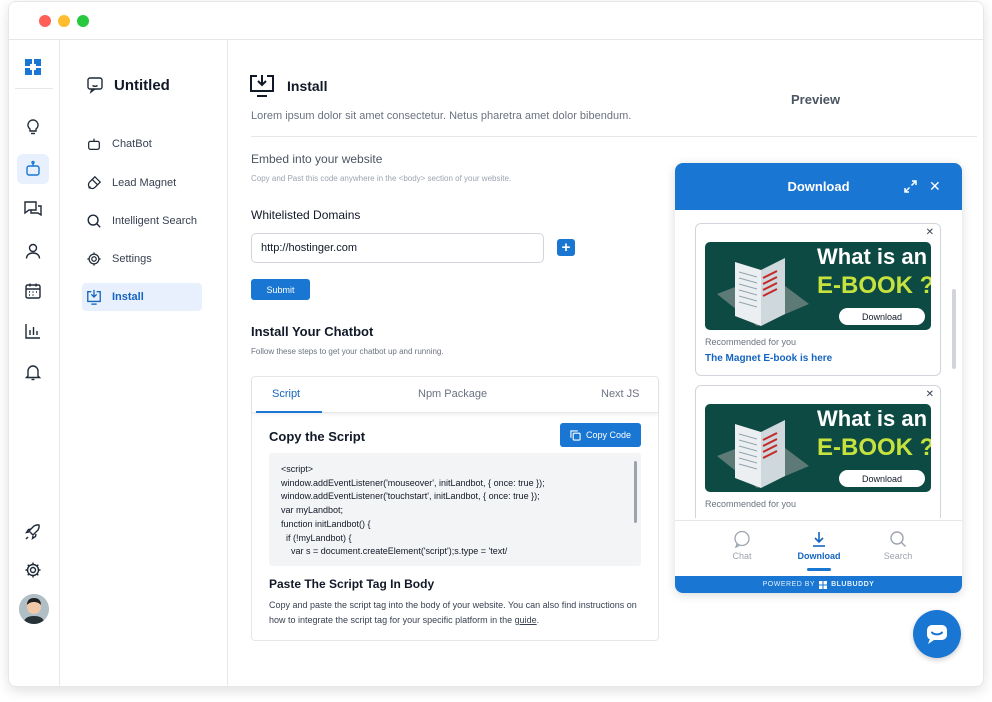 The image size is (992, 702). I want to click on ideas-icon, so click(33, 127).